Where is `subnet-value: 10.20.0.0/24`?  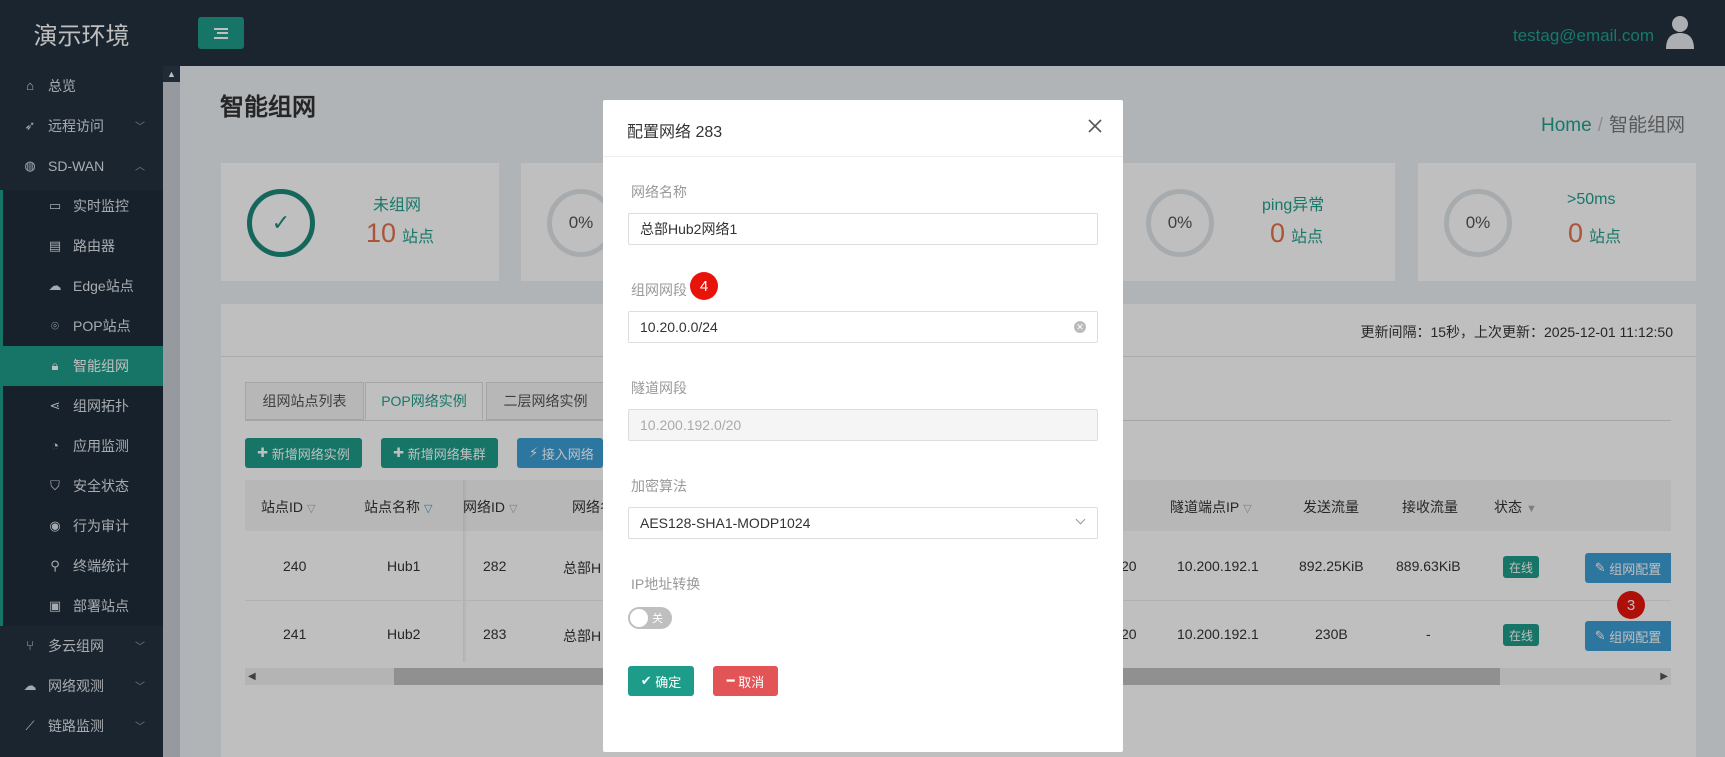 subnet-value: 10.20.0.0/24 is located at coordinates (679, 327).